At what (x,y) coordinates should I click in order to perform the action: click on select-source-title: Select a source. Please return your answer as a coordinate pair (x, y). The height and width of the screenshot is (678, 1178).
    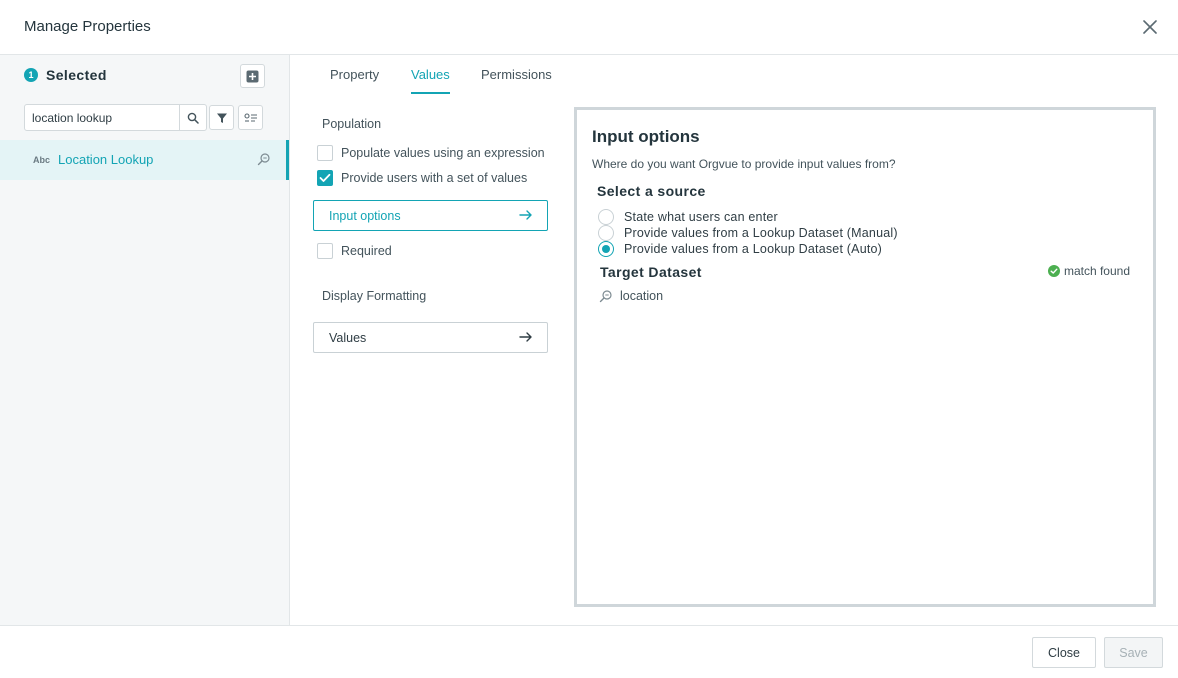
    Looking at the image, I should click on (651, 191).